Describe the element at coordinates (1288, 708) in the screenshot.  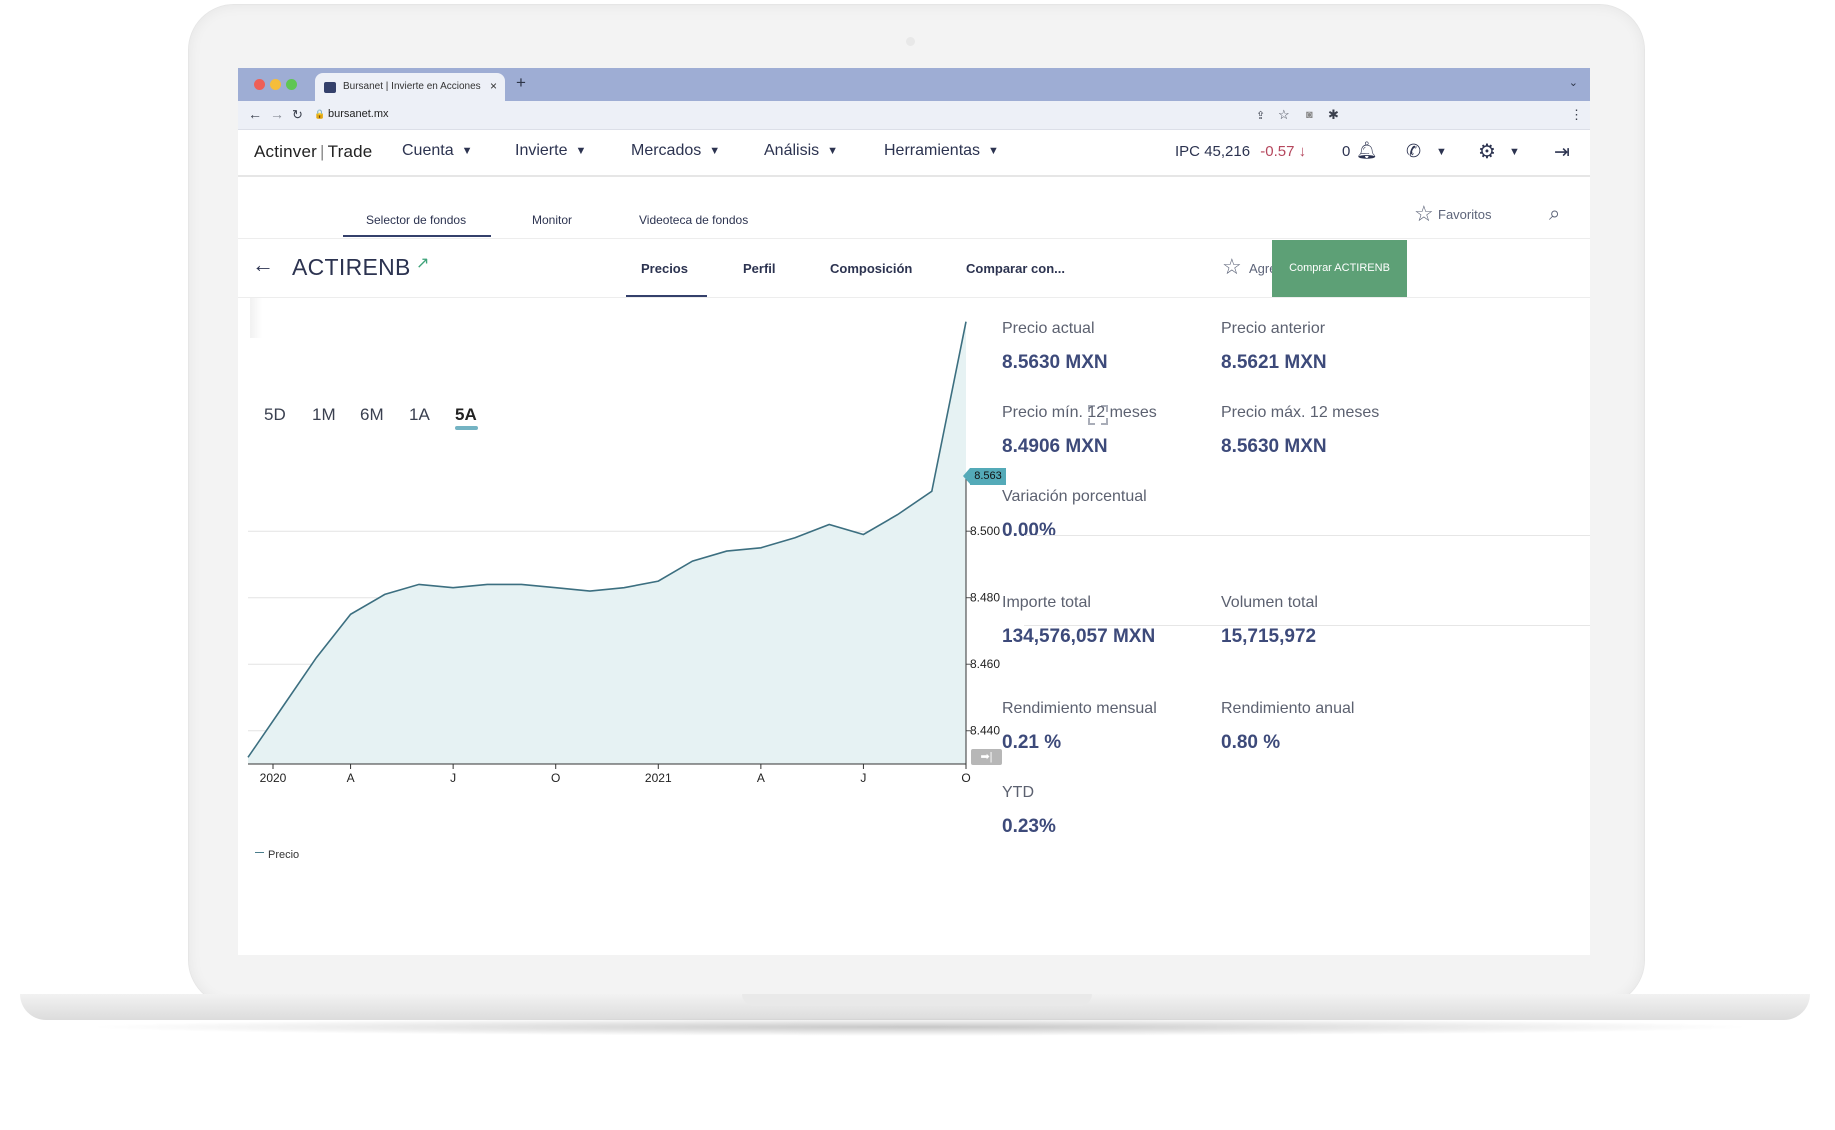
I see `stat-label: Rendimiento anual` at that location.